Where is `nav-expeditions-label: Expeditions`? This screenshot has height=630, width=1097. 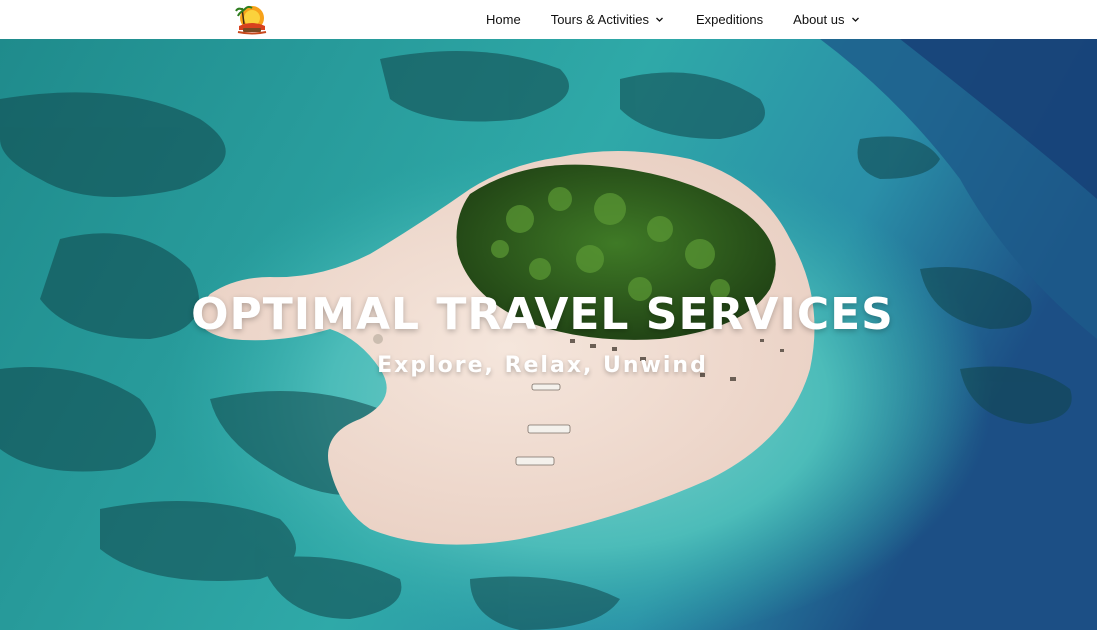
nav-expeditions-label: Expeditions is located at coordinates (729, 19).